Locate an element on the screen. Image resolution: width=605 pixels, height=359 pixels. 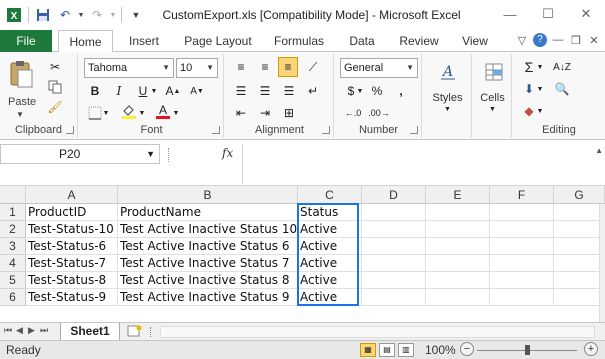
autosum-dropdown-icon: ▼ is located at coordinates (540, 67).